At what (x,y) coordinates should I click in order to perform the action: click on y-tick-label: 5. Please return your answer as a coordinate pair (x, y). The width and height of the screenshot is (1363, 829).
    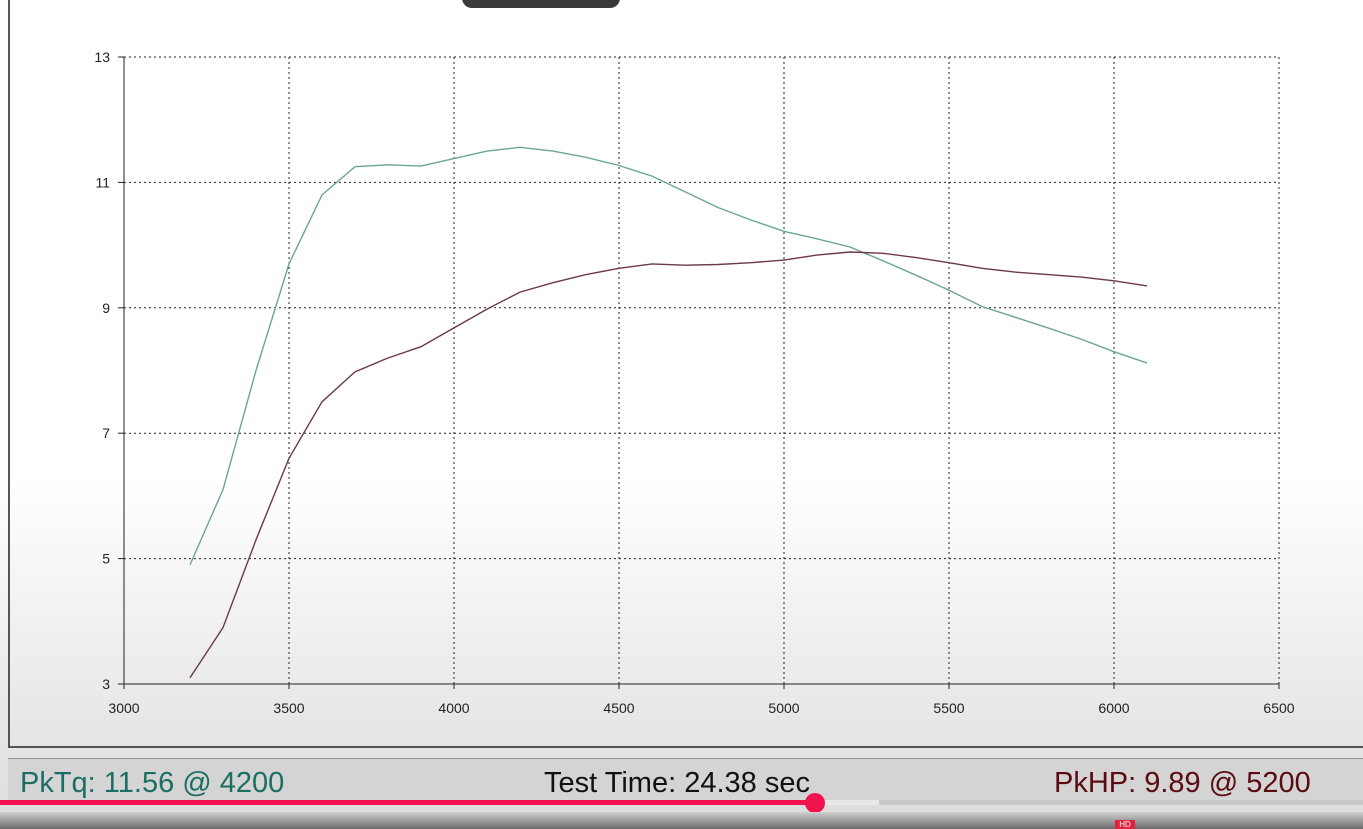
    Looking at the image, I should click on (106, 559).